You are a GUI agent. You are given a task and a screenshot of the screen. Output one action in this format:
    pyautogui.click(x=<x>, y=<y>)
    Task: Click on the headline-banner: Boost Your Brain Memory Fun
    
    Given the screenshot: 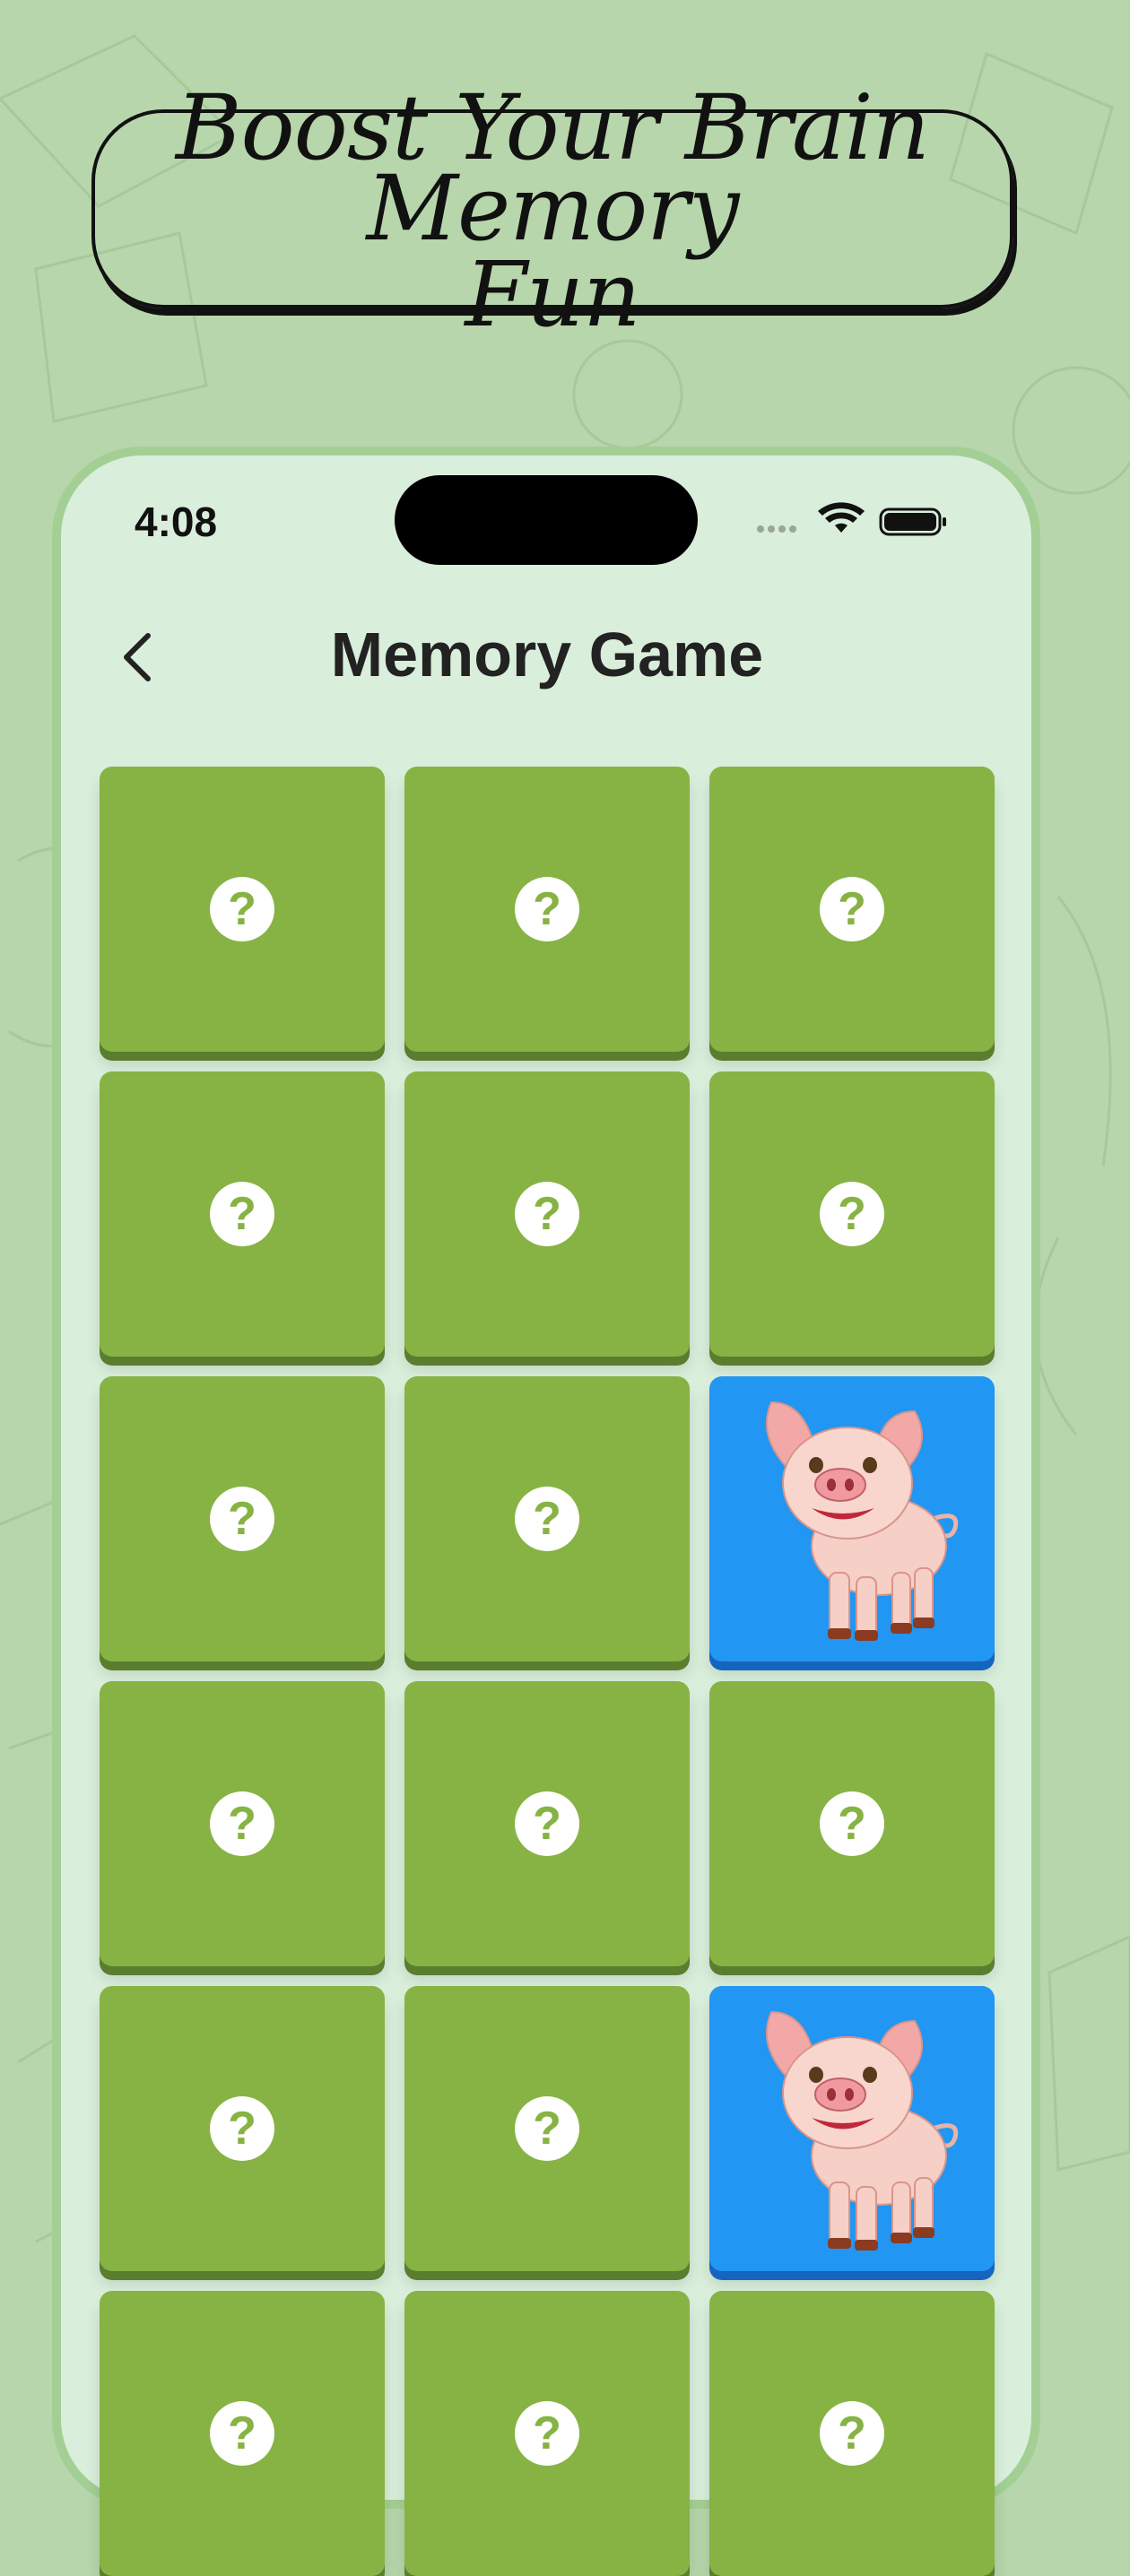 What is the action you would take?
    pyautogui.click(x=552, y=211)
    